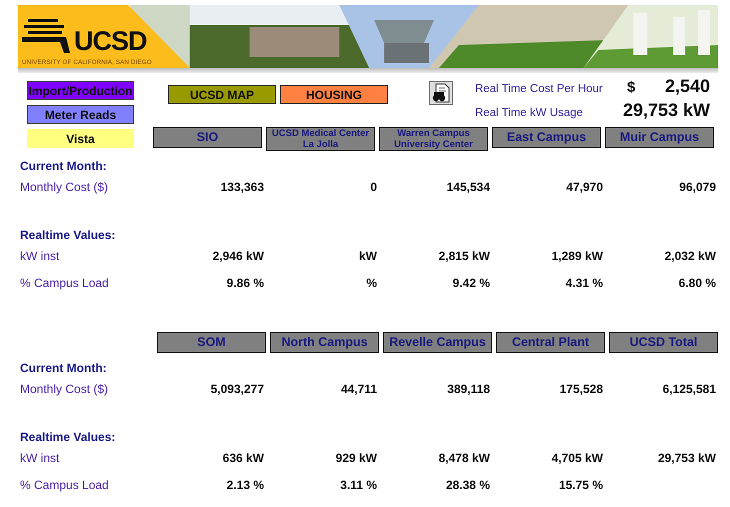 The image size is (730, 507). I want to click on toolbar-button: UCSD MAP, so click(222, 94).